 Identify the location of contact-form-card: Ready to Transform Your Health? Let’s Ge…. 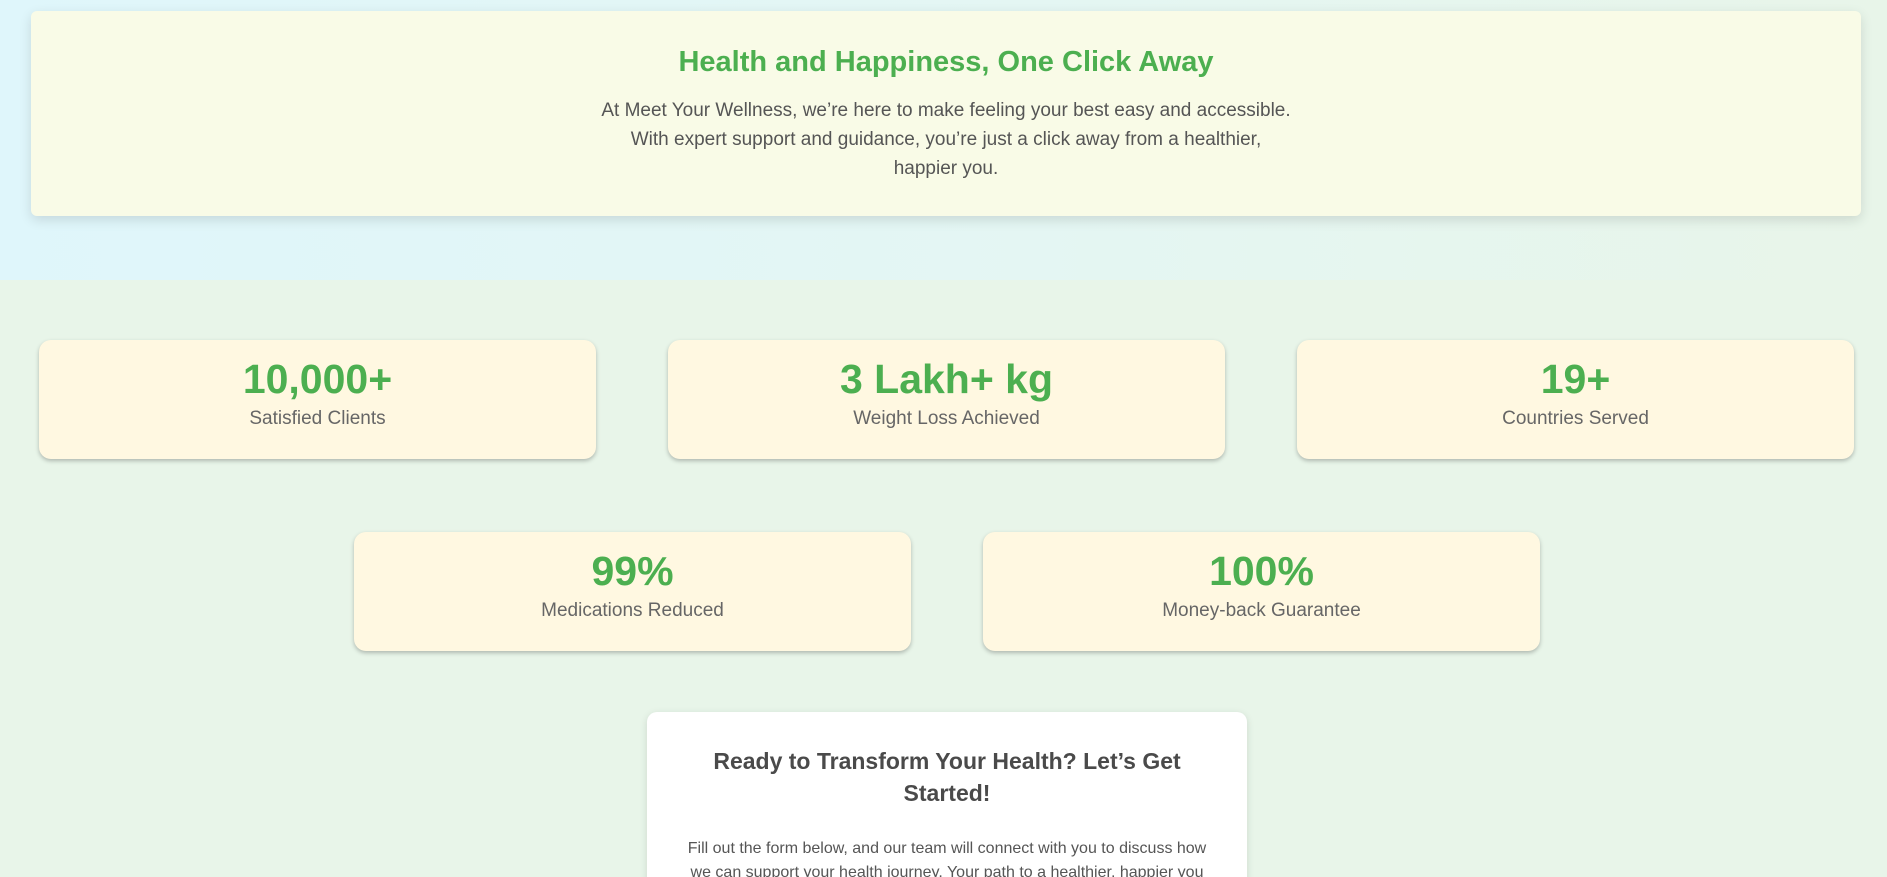
(947, 794).